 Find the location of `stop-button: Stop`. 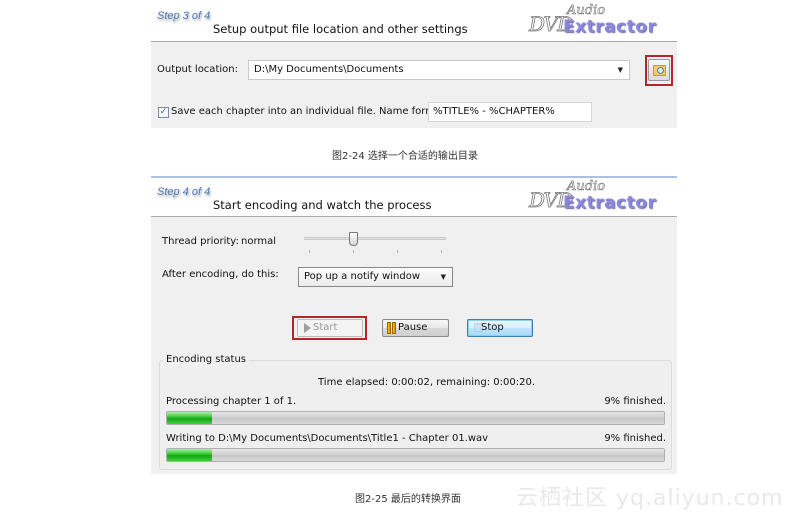

stop-button: Stop is located at coordinates (500, 328).